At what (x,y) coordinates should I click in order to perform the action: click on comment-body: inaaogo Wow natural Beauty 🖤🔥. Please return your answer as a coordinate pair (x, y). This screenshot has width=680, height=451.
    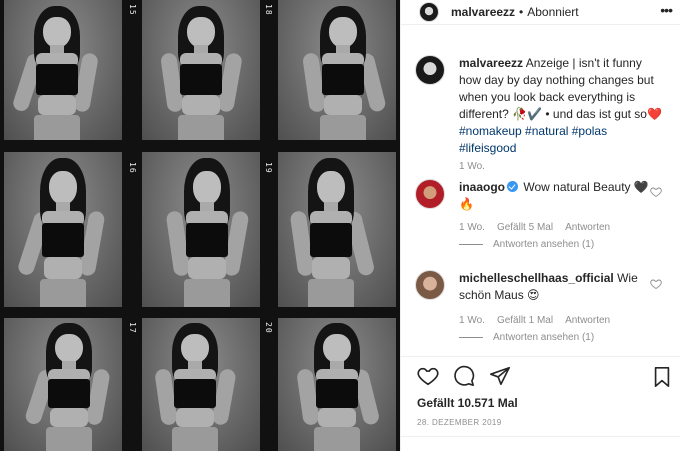
    Looking at the image, I should click on (560, 196).